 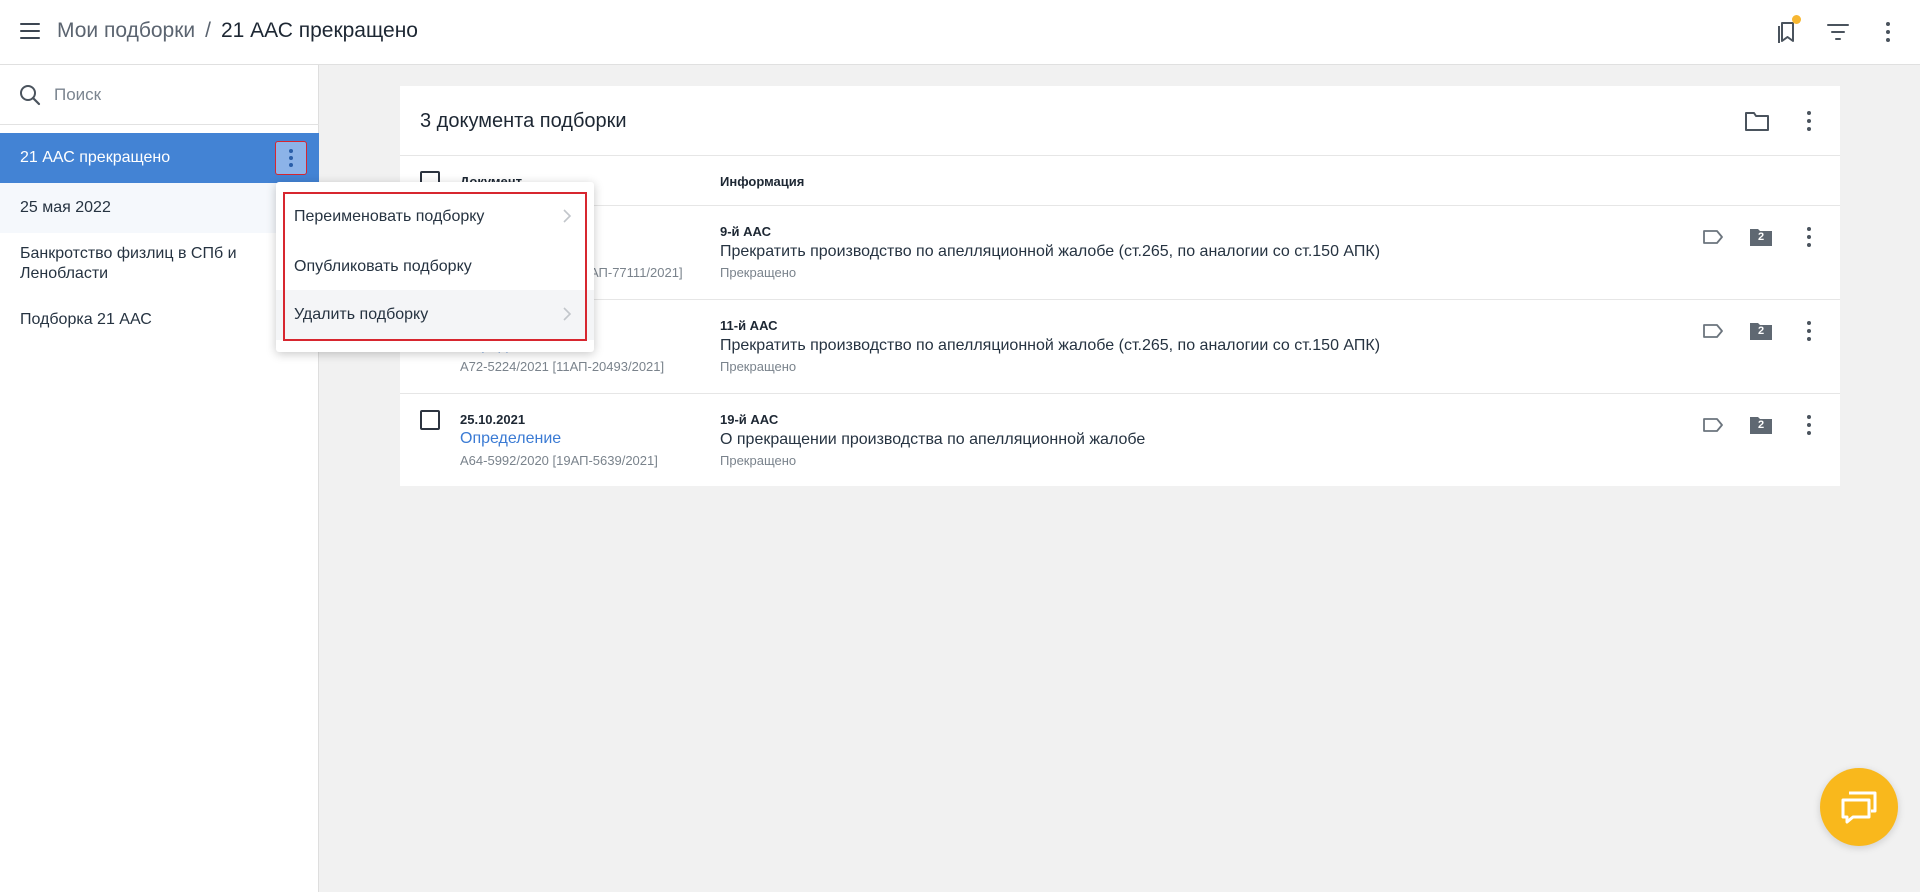 I want to click on top-actions, so click(x=1838, y=32).